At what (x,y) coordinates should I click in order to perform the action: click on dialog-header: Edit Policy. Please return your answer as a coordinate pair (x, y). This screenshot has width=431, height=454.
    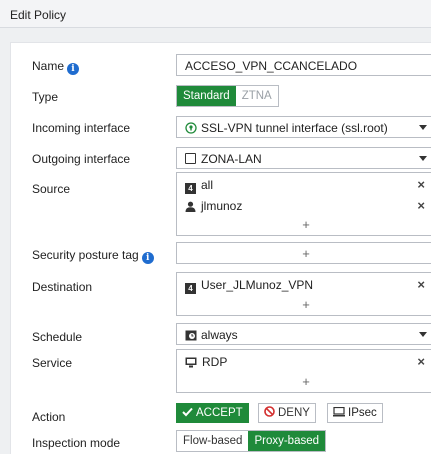
    Looking at the image, I should click on (215, 14).